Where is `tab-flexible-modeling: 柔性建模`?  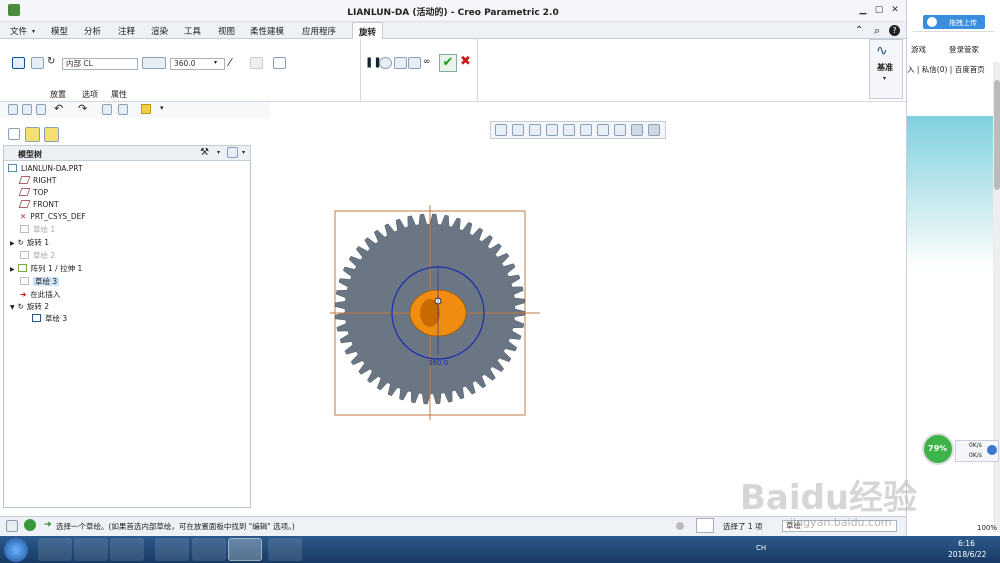
tab-flexible-modeling: 柔性建模 is located at coordinates (267, 31).